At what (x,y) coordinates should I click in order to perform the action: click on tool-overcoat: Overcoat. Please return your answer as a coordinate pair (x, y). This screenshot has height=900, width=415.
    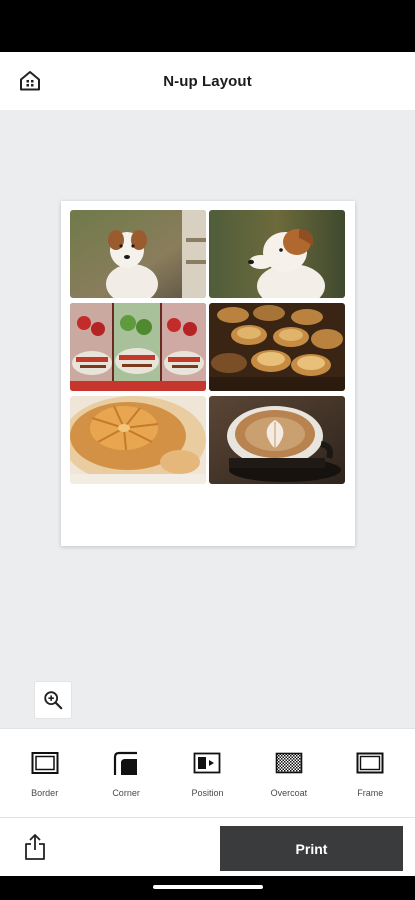
    Looking at the image, I should click on (289, 773).